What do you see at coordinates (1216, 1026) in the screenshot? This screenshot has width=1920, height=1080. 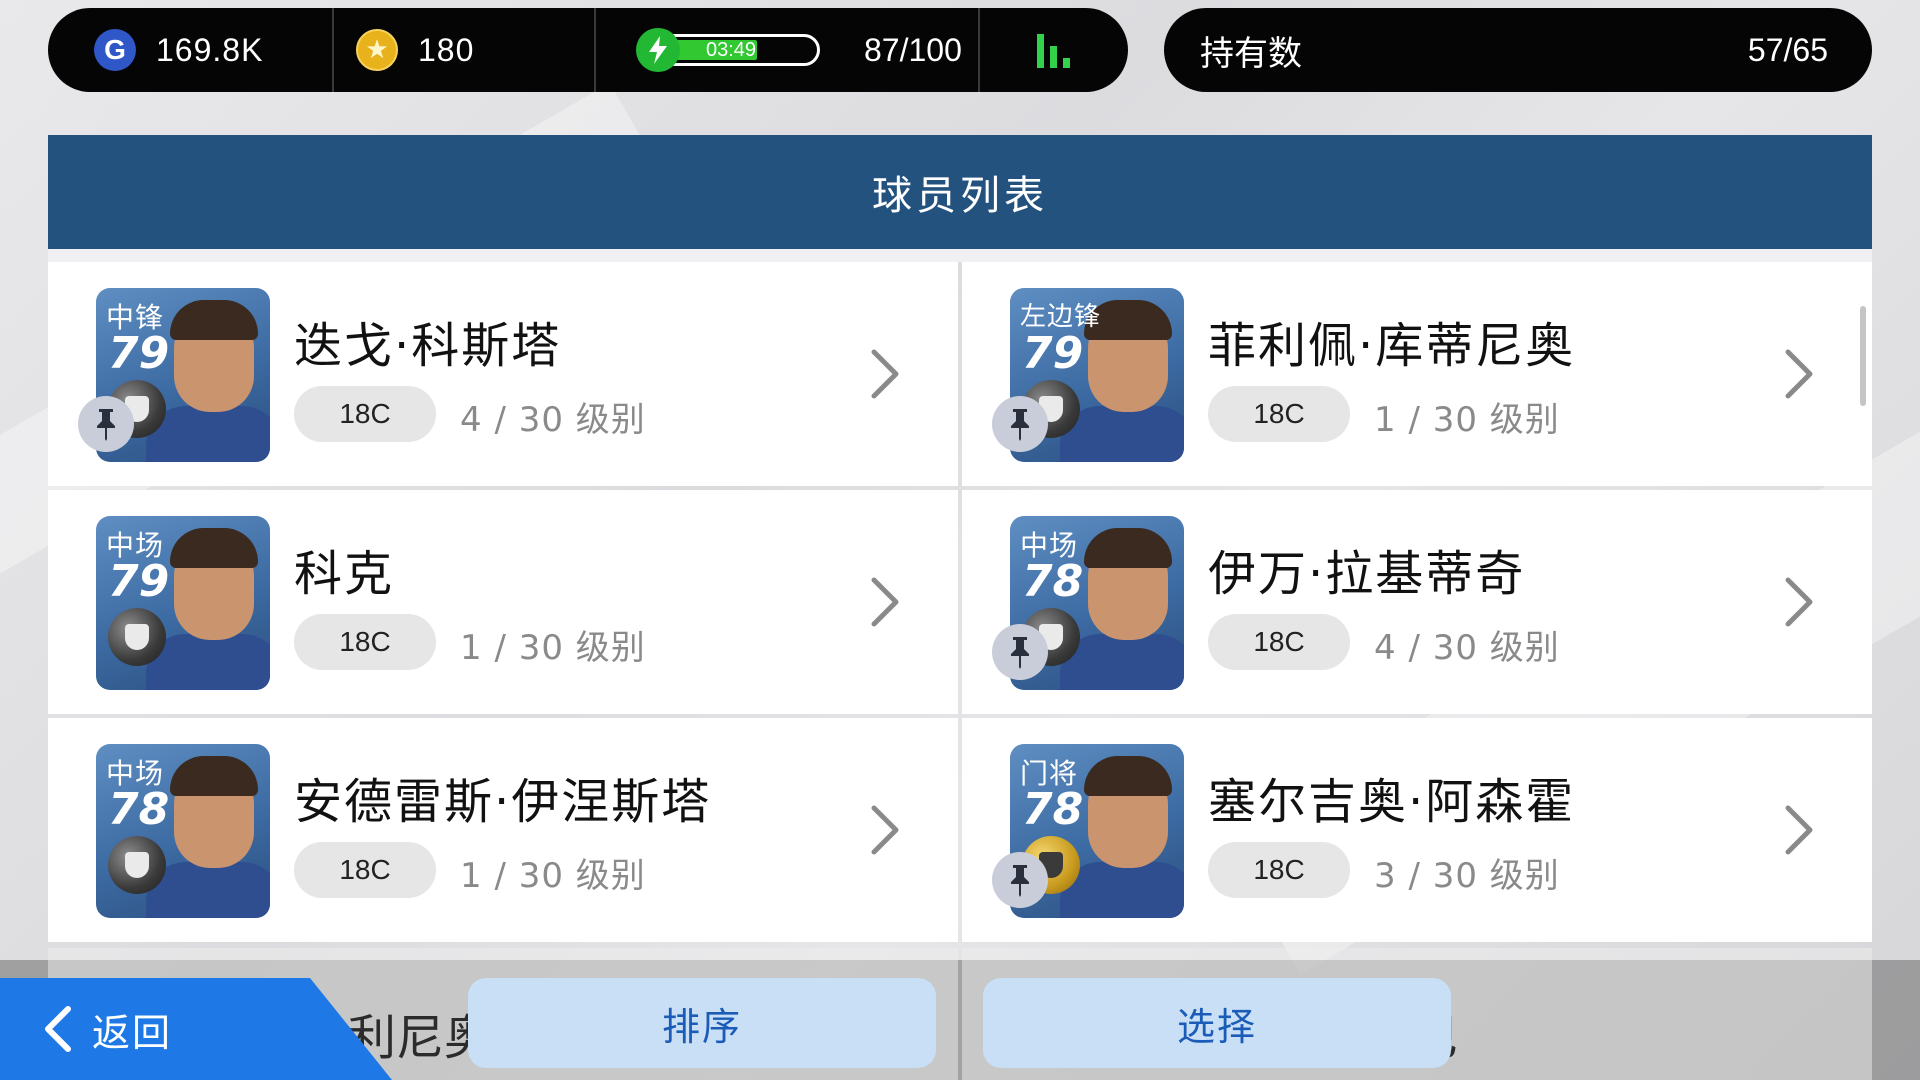 I see `select-label: 选择` at bounding box center [1216, 1026].